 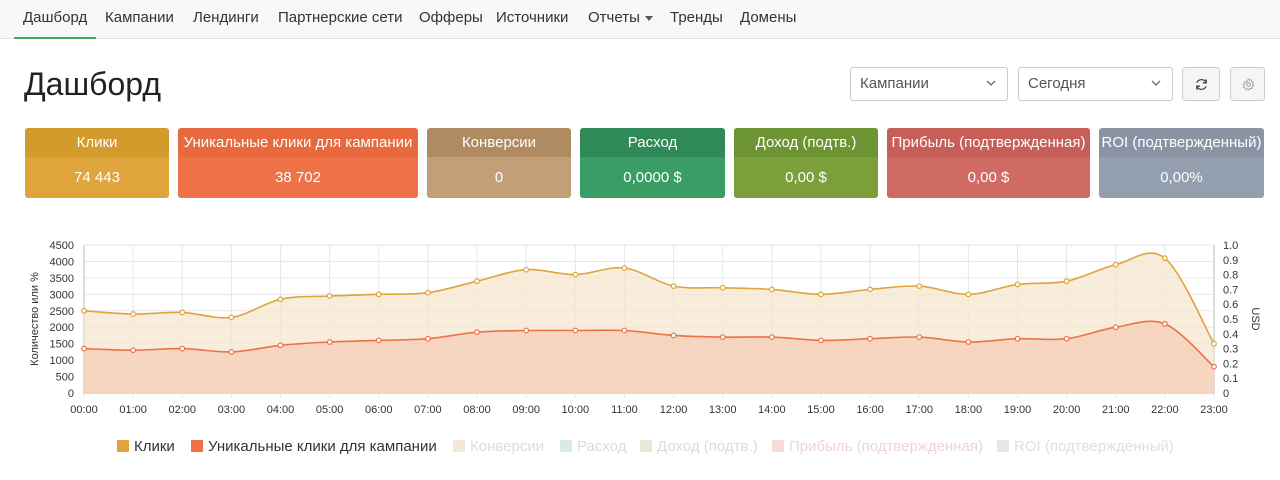 What do you see at coordinates (1226, 394) in the screenshot?
I see `y2-tick-label: 0` at bounding box center [1226, 394].